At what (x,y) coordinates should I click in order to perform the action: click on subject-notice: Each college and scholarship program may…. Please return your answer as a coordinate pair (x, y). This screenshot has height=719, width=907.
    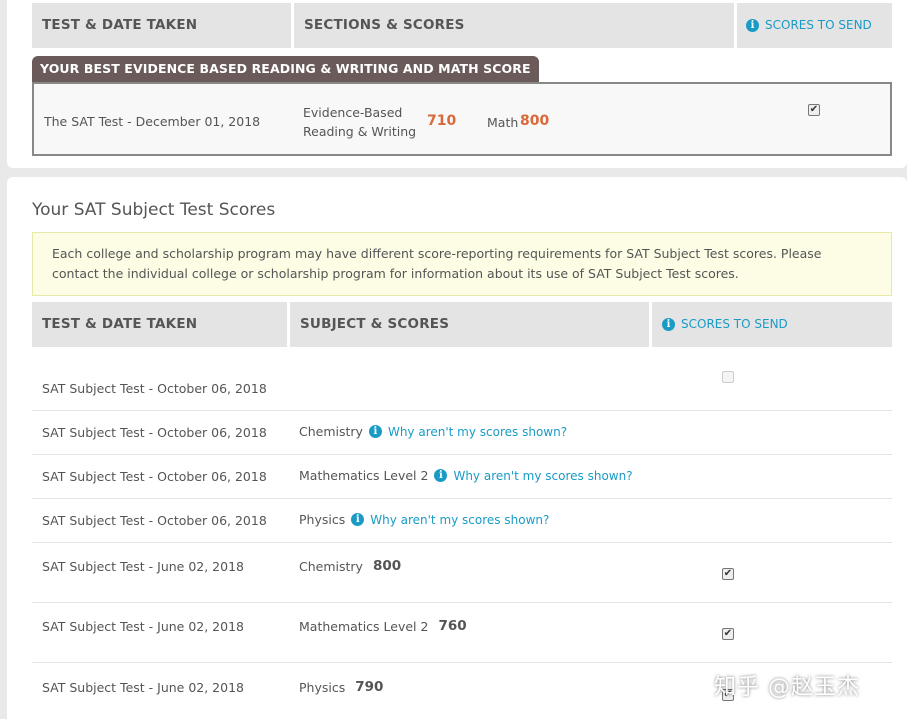
    Looking at the image, I should click on (462, 264).